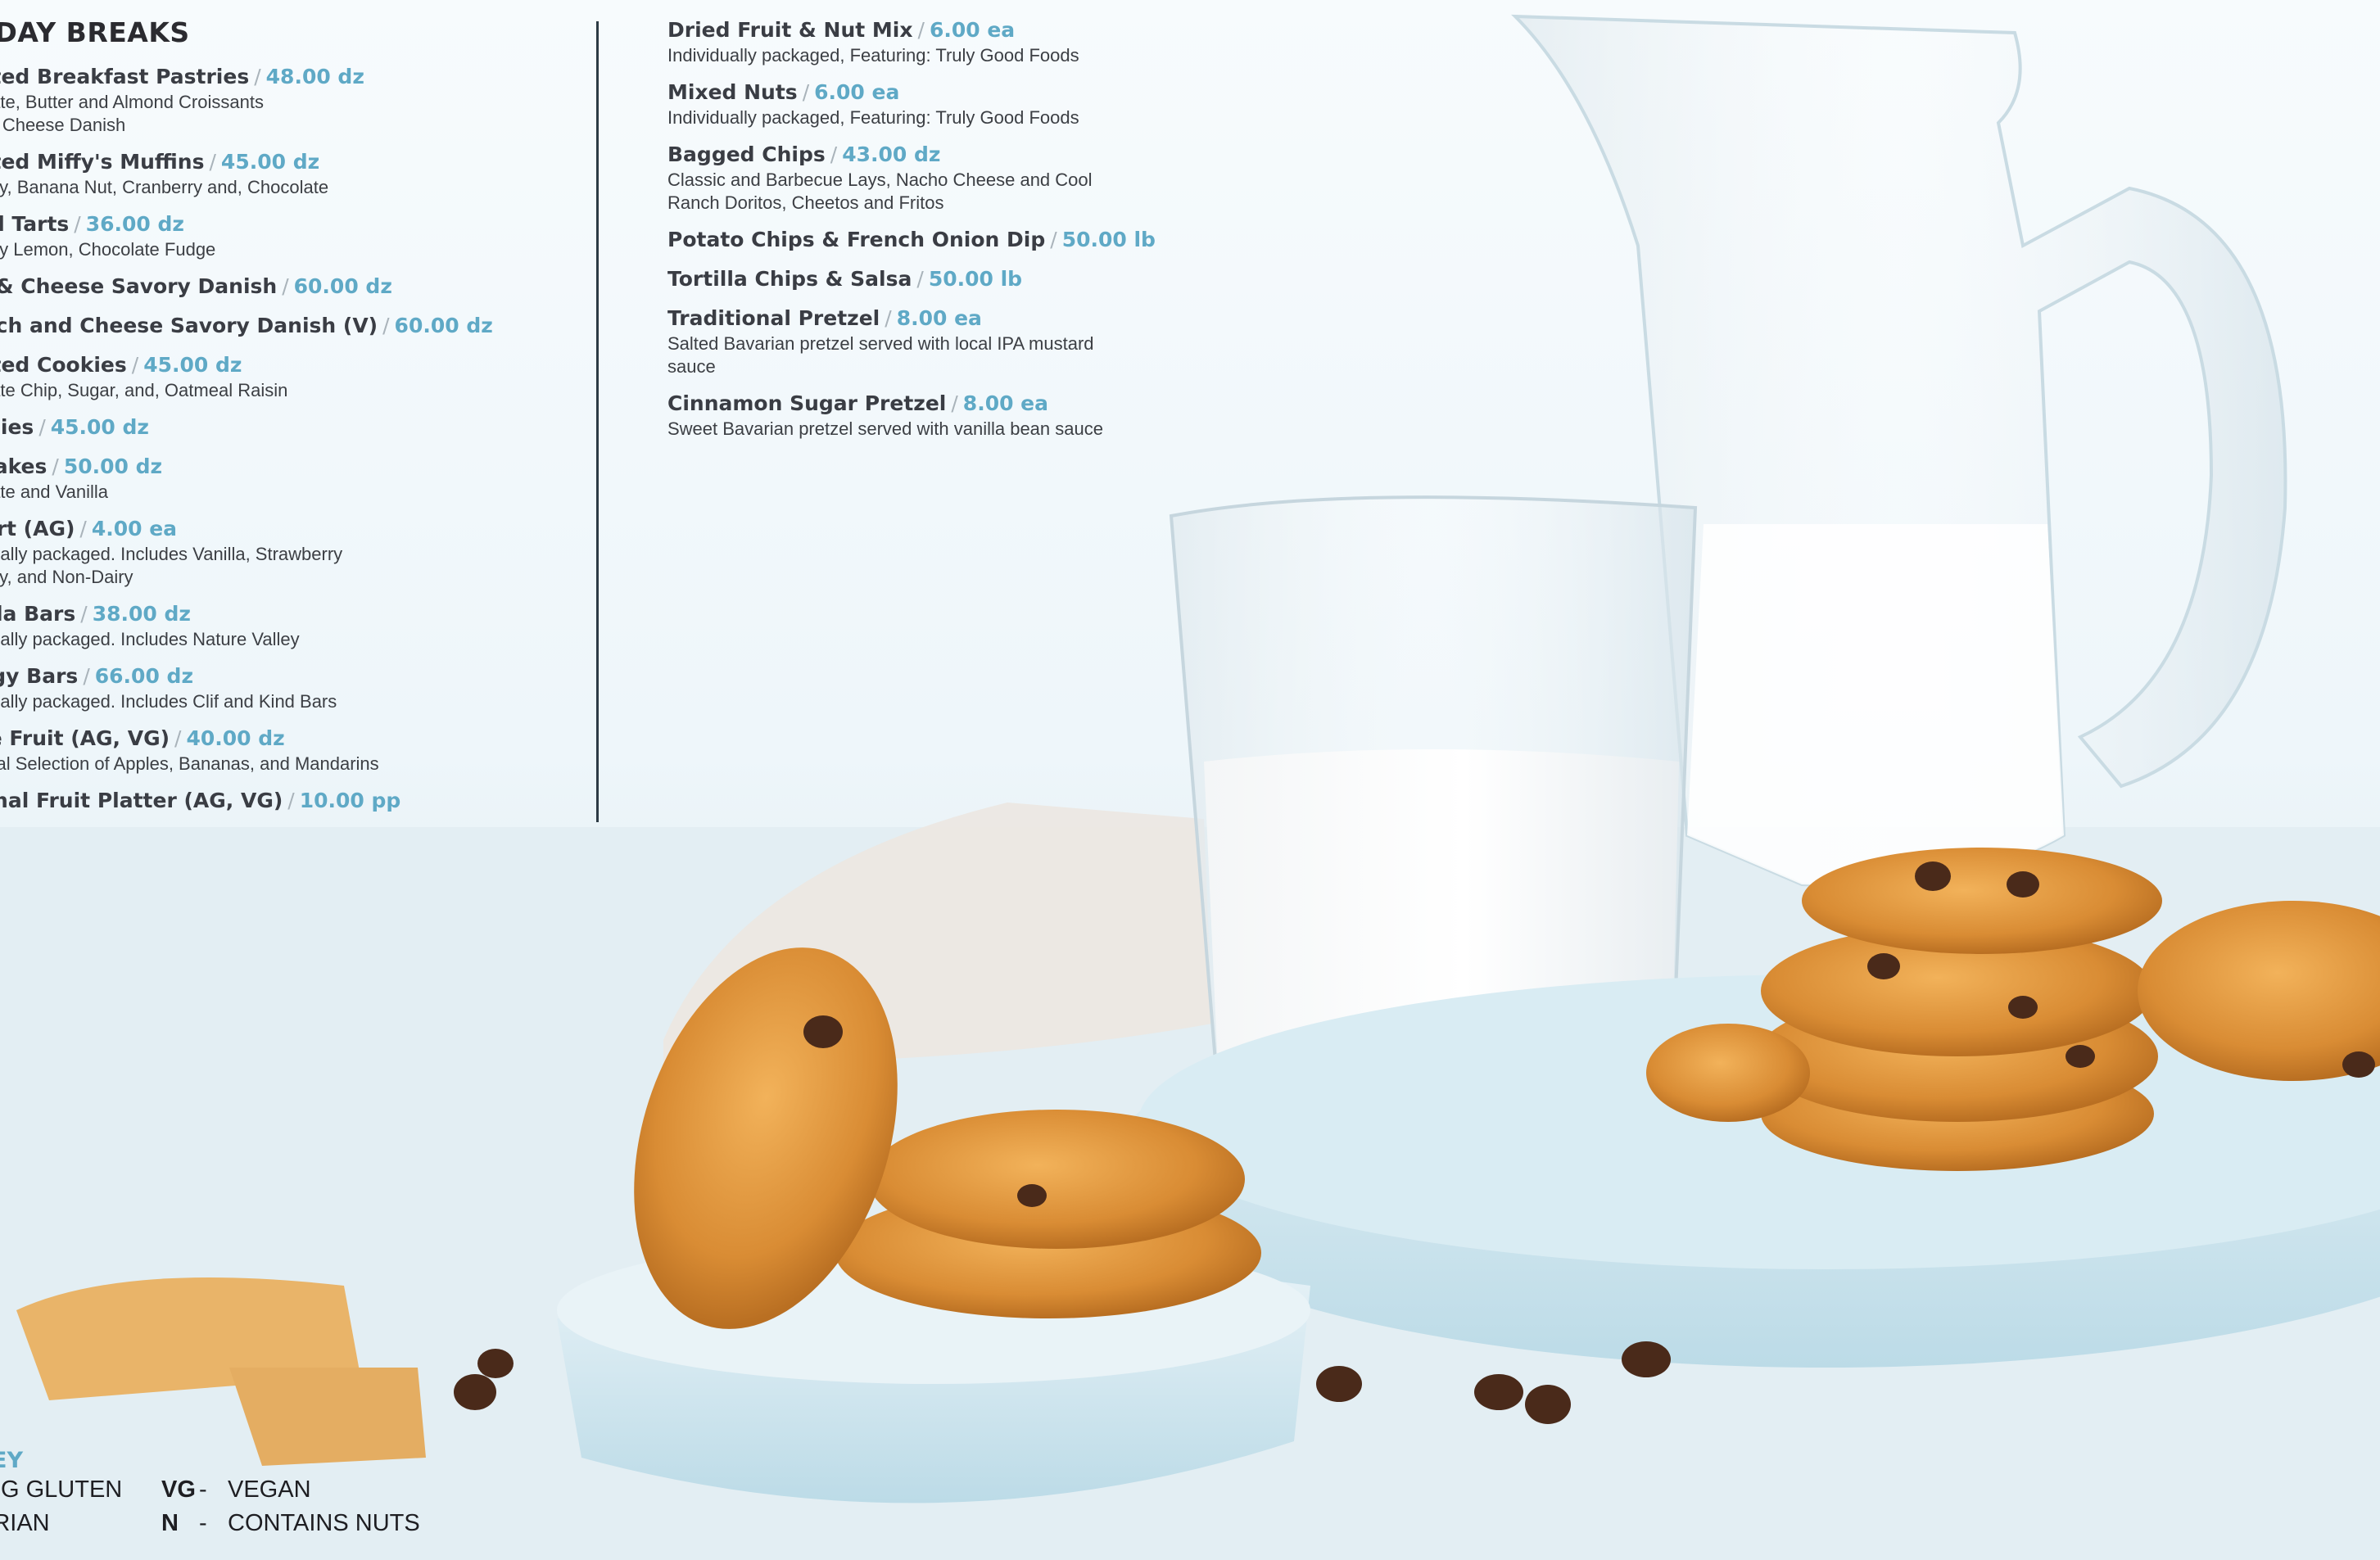  Describe the element at coordinates (598, 421) in the screenshot. I see `column-divider` at that location.